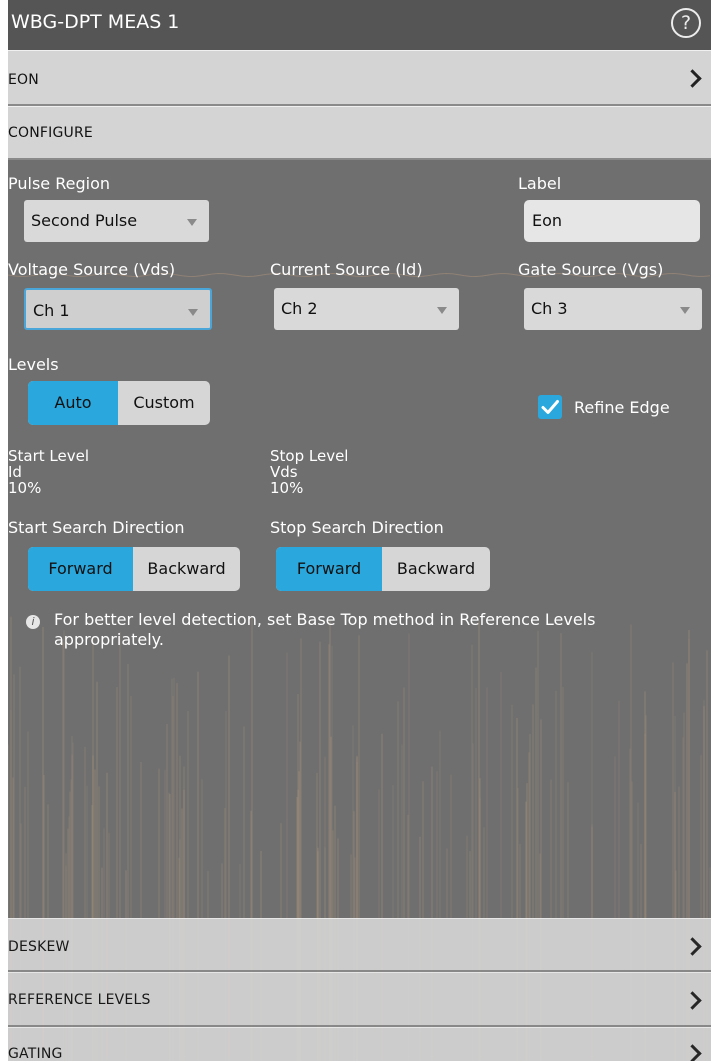 This screenshot has height=1061, width=711. I want to click on label-input: Eon, so click(612, 221).